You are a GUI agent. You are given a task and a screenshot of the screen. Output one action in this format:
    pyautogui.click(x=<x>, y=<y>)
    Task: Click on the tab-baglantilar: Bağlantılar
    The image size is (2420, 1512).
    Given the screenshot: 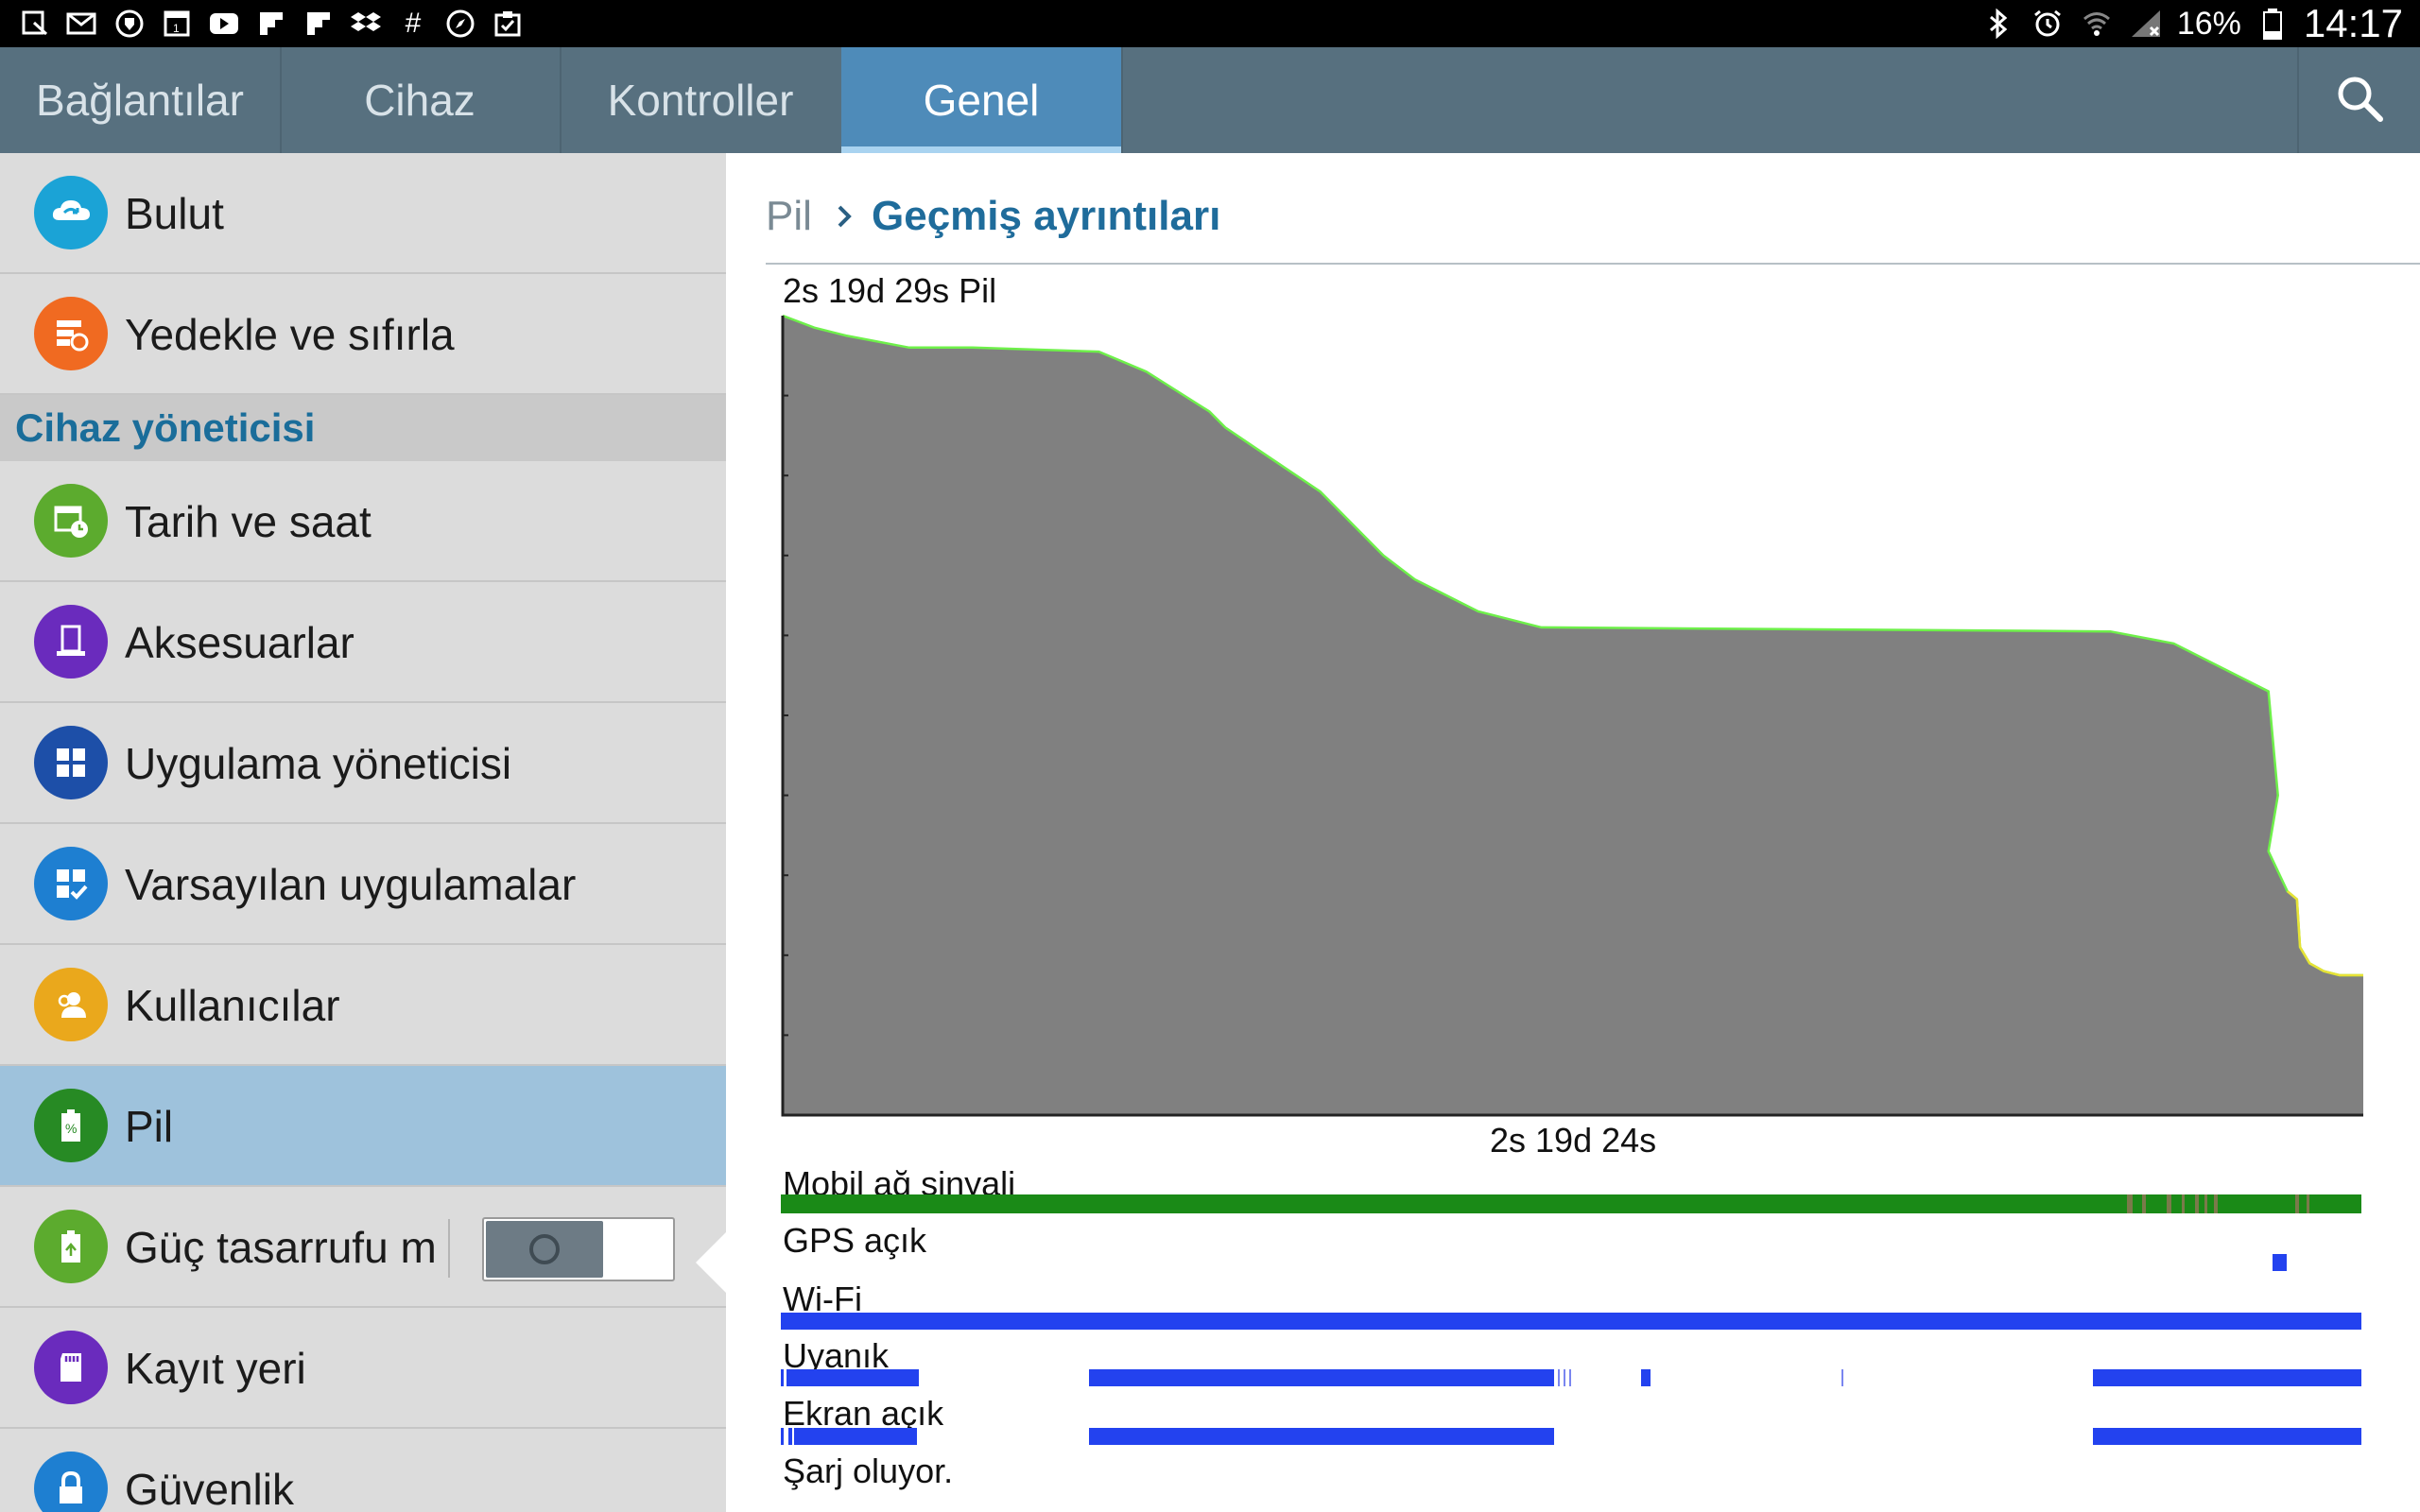 What is the action you would take?
    pyautogui.click(x=141, y=100)
    